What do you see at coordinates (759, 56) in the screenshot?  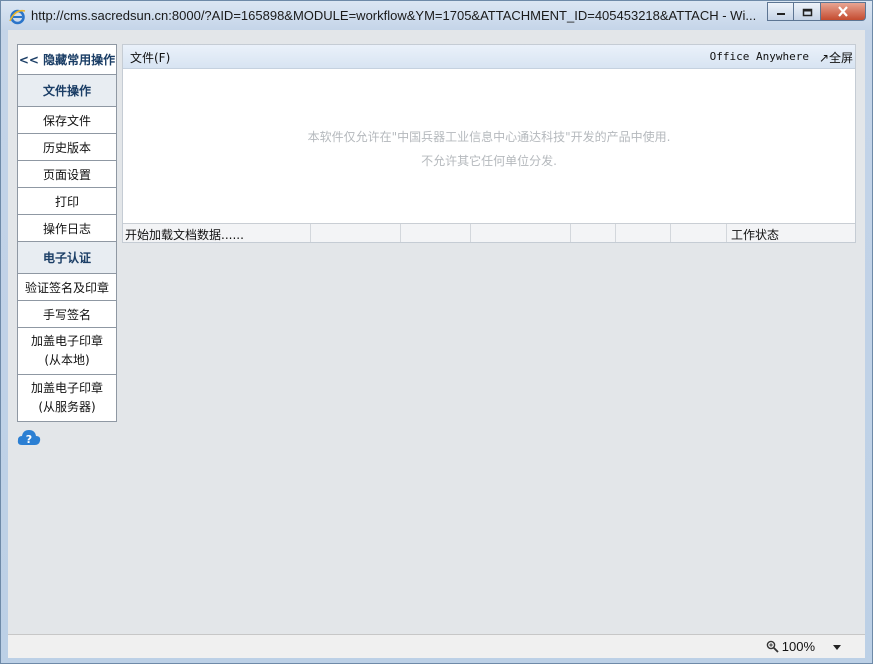 I see `brand-label: Office Anywhere` at bounding box center [759, 56].